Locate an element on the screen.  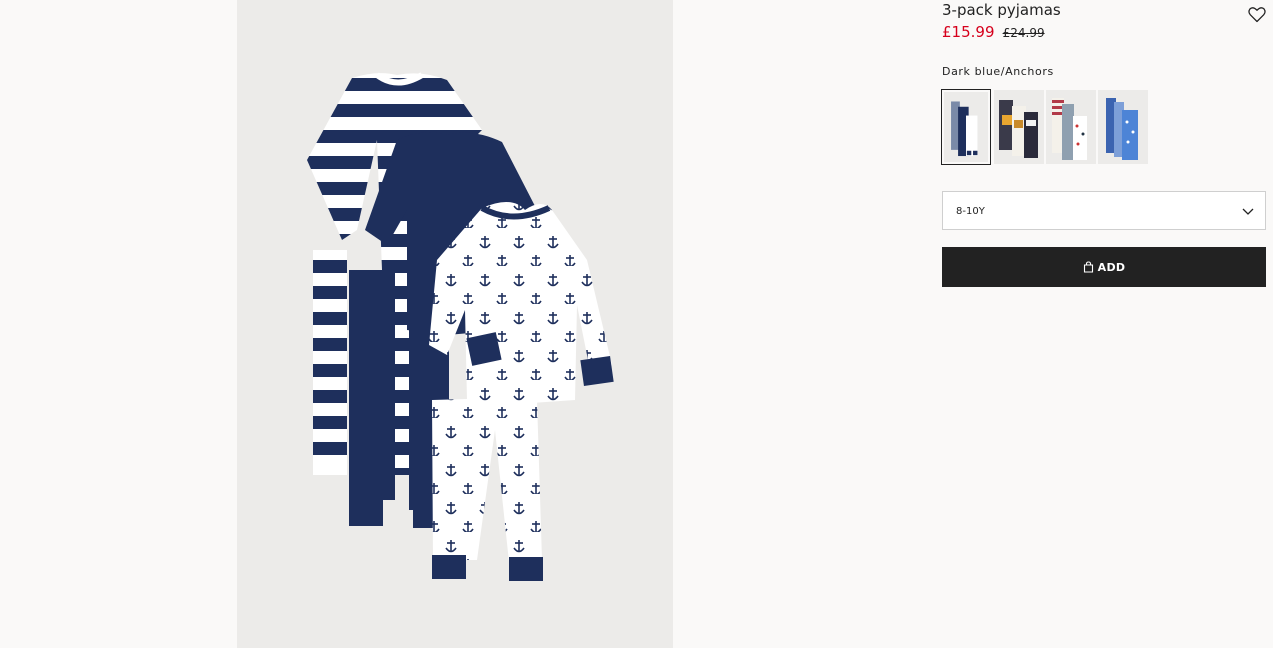
color-name: Dark blue/Anchors is located at coordinates (998, 71).